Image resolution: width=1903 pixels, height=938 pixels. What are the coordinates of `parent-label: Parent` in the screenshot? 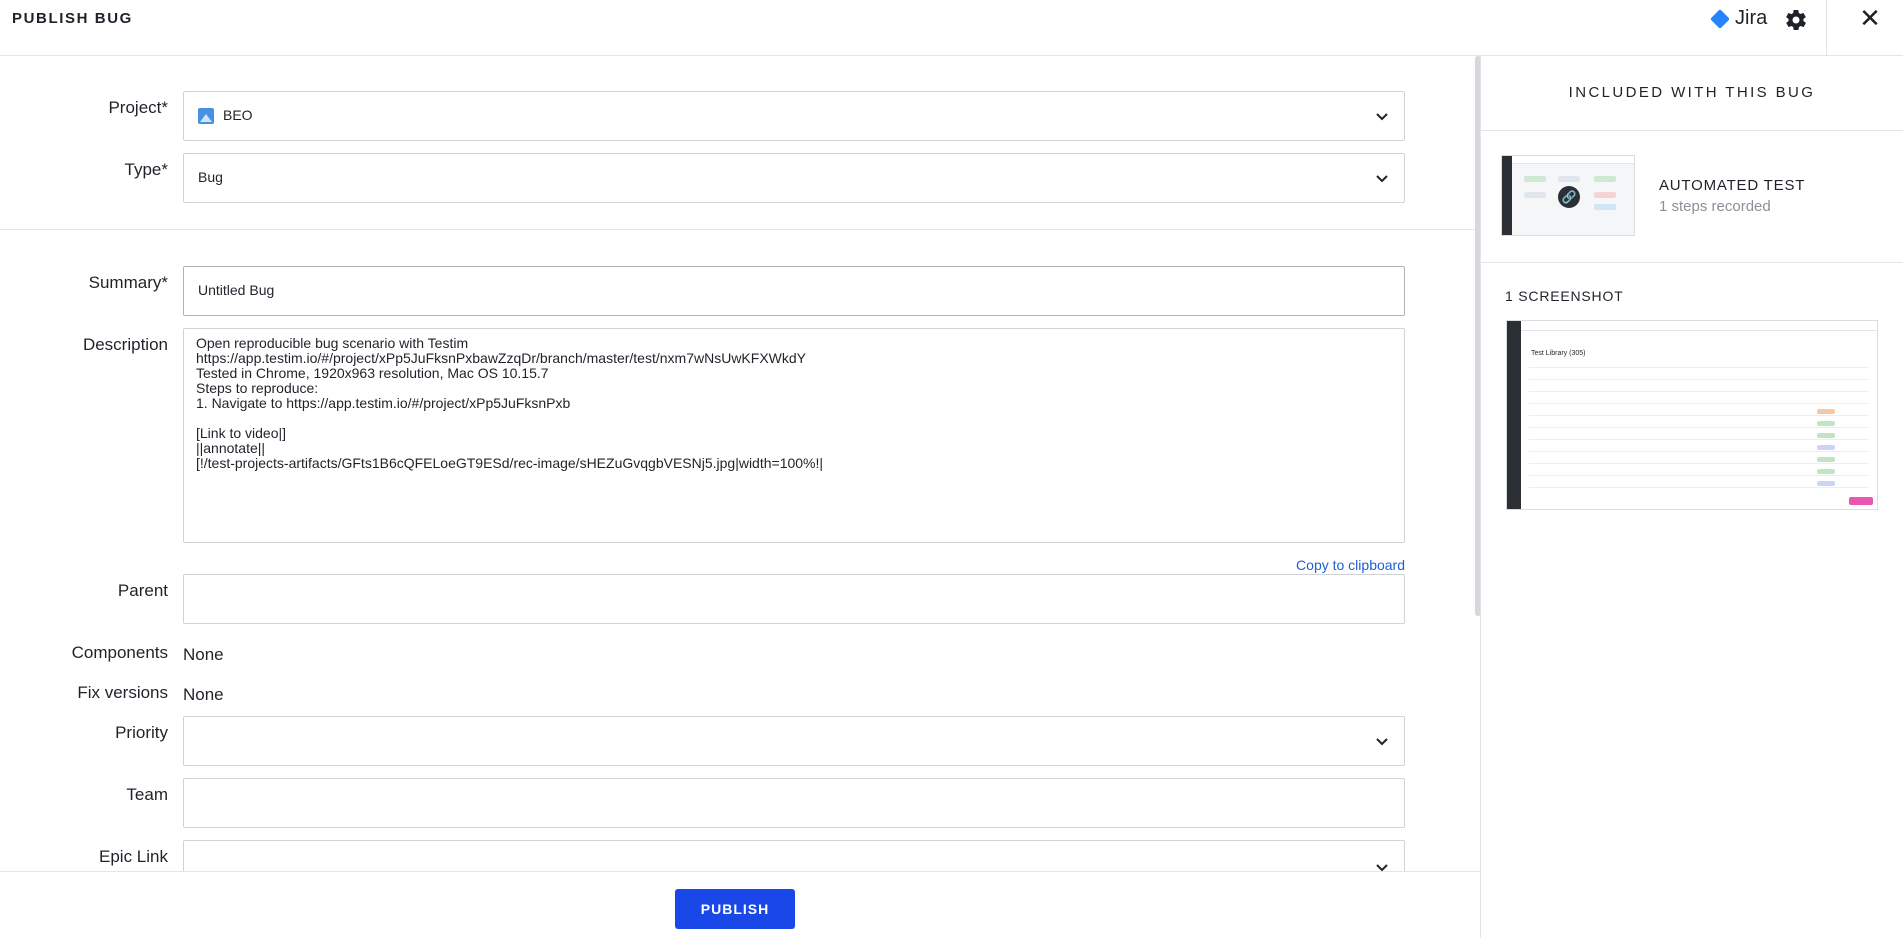 It's located at (142, 590).